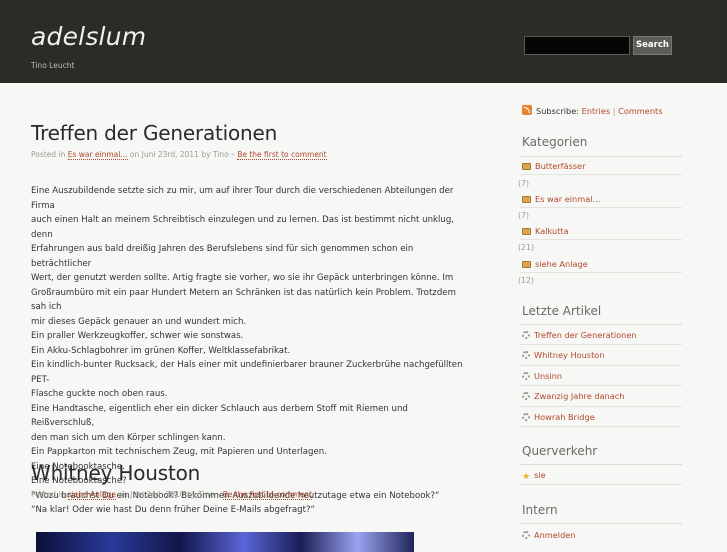  Describe the element at coordinates (251, 133) in the screenshot. I see `post-title: Treffen der Generationen` at that location.